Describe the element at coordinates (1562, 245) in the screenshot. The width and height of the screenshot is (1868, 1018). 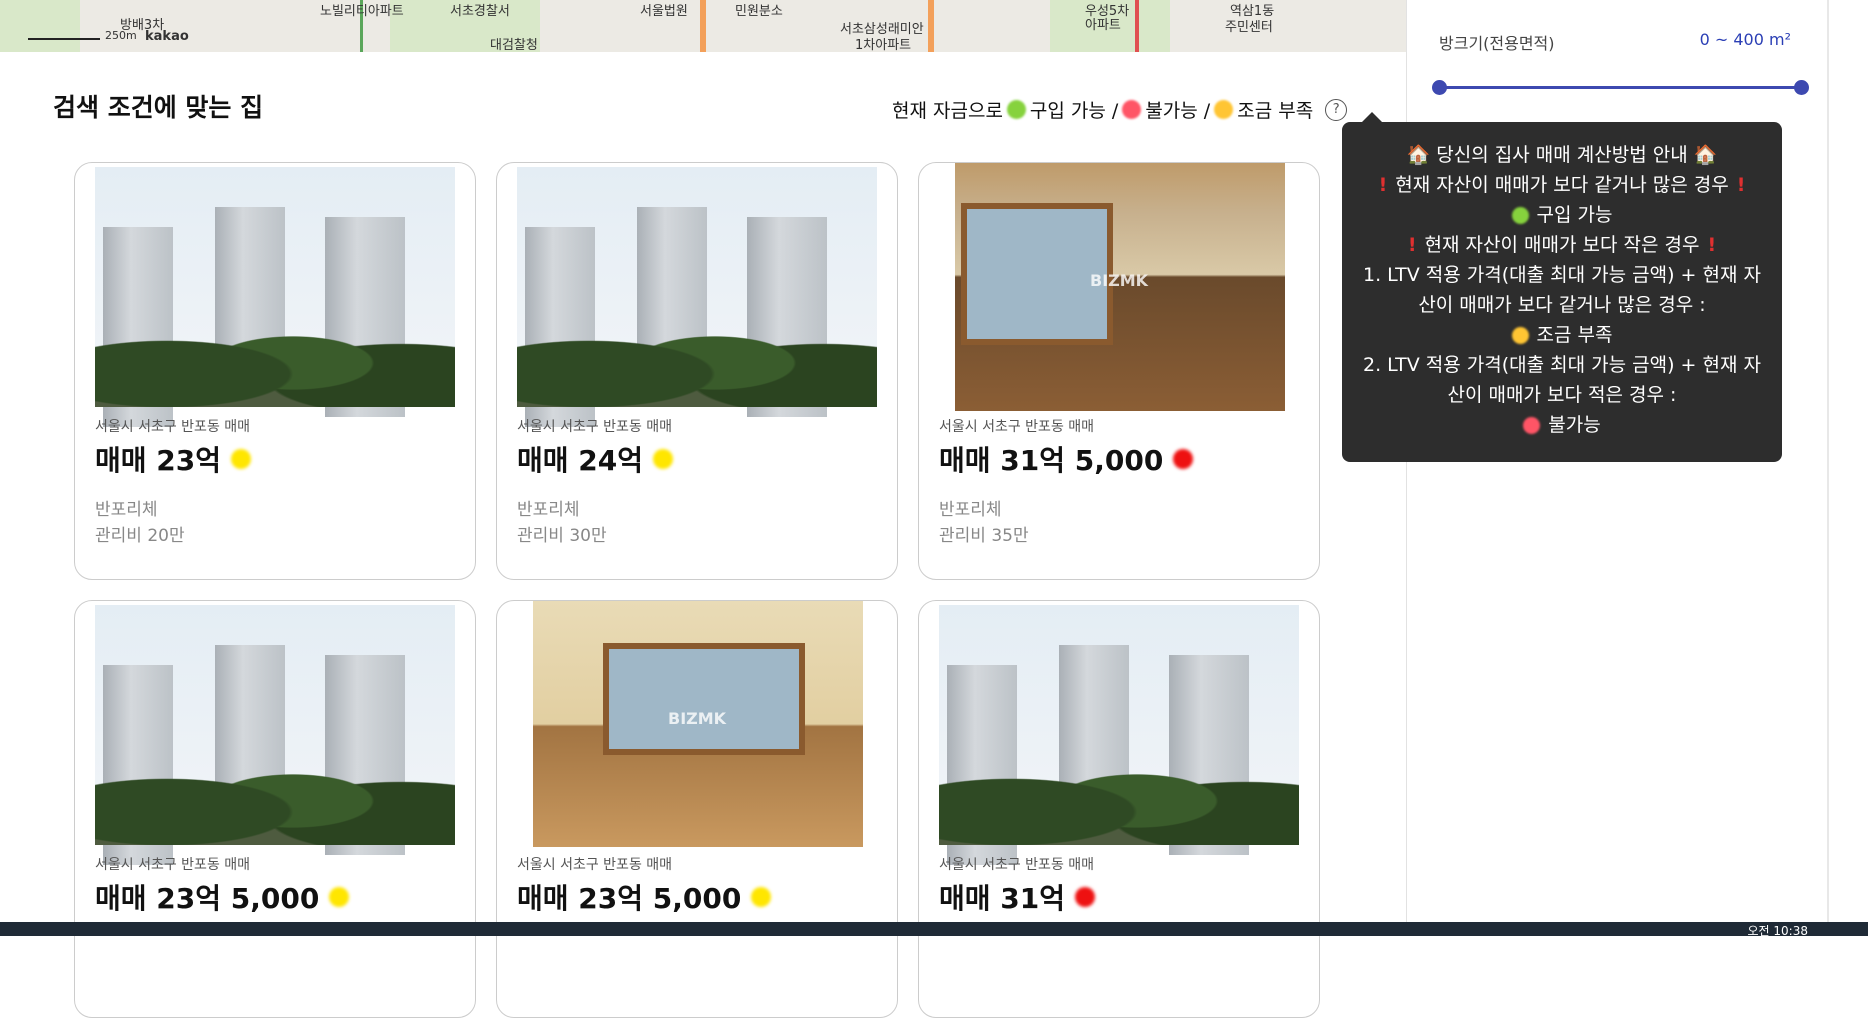
I see `tooltip-case2: 현재 자산이 매매가 보다 작은 경우` at that location.